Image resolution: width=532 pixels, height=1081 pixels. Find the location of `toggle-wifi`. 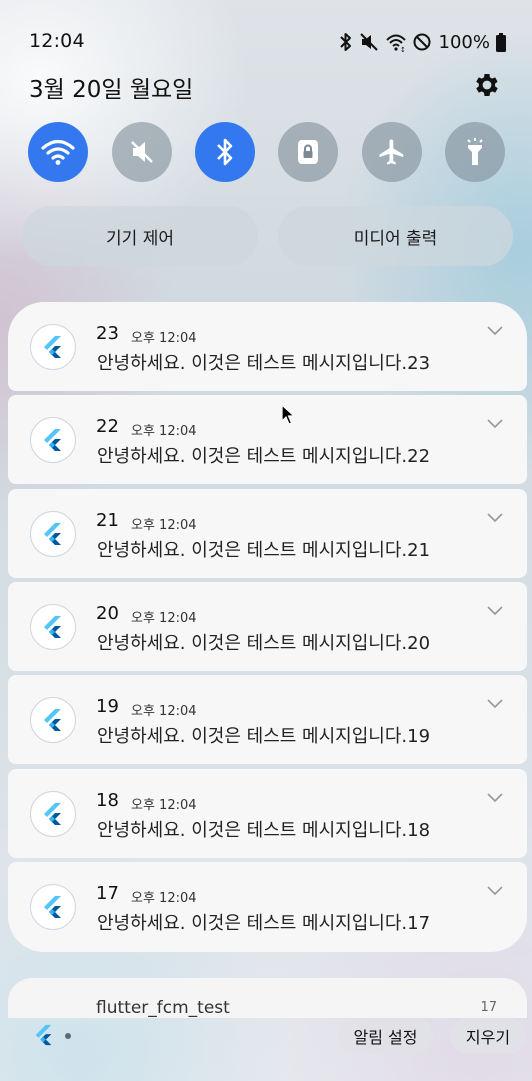

toggle-wifi is located at coordinates (58, 152).